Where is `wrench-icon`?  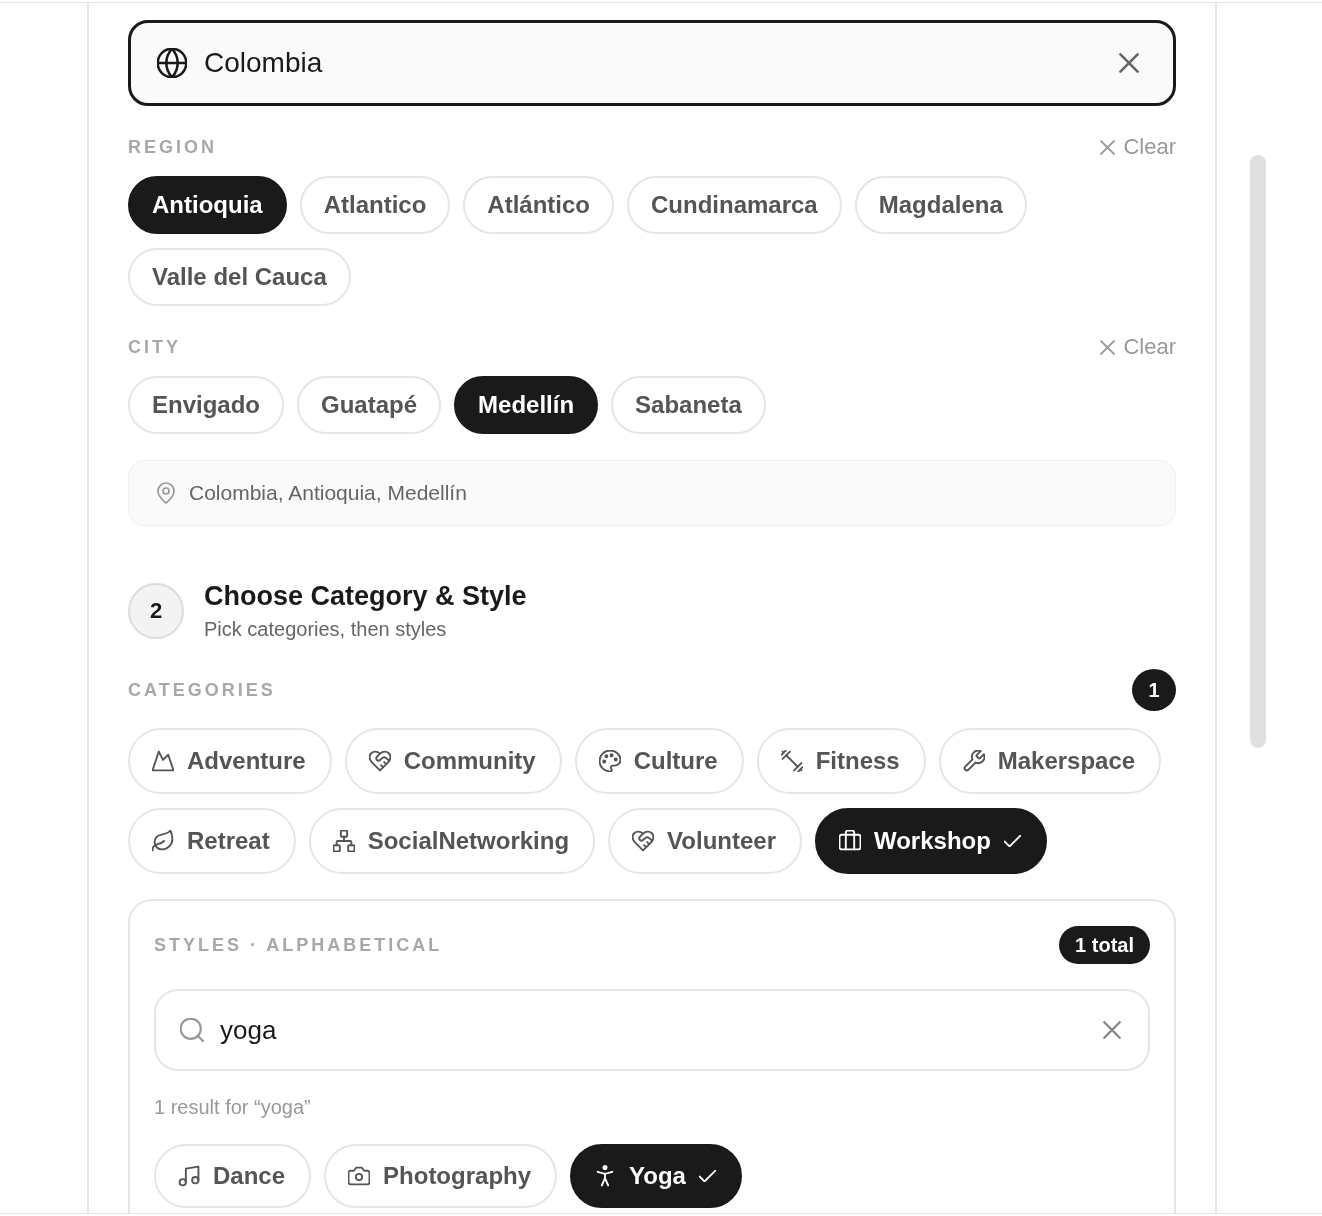 wrench-icon is located at coordinates (973, 761).